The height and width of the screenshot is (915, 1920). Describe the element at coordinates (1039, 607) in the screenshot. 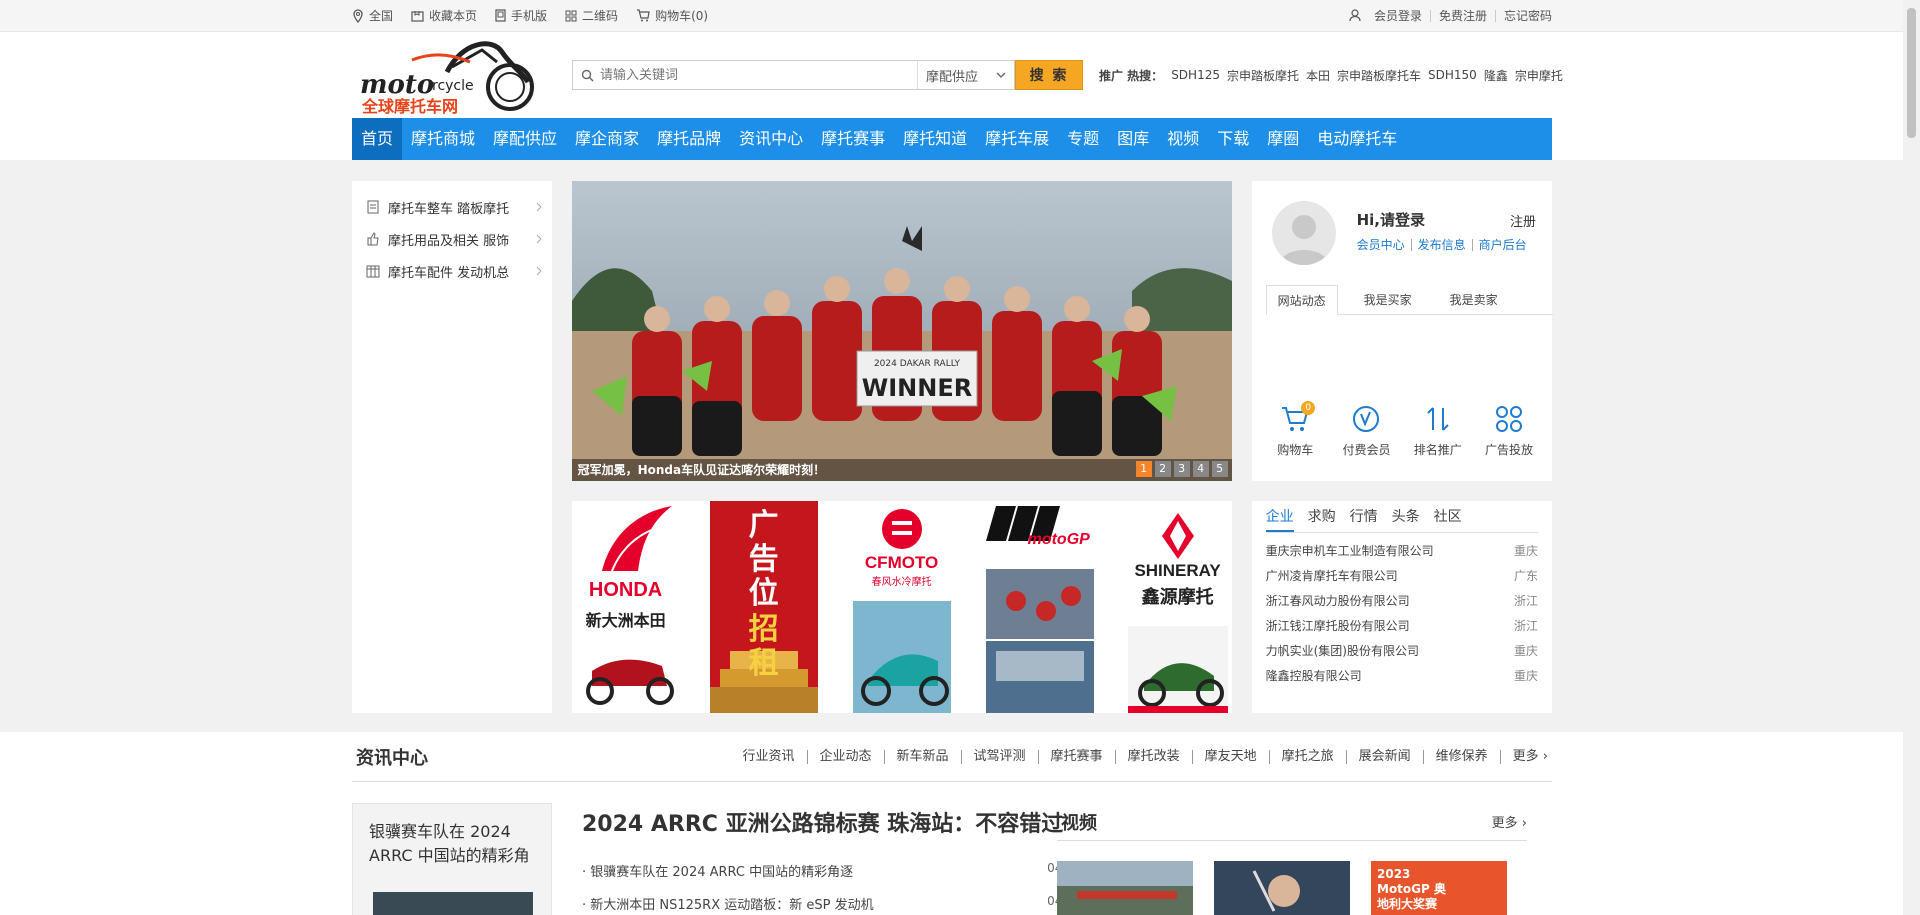

I see `brand-ad-motogp: motoGP` at that location.